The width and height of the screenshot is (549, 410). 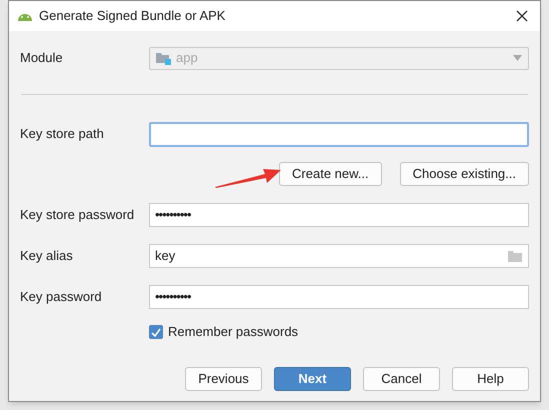 What do you see at coordinates (517, 58) in the screenshot?
I see `dropdown-arrow-icon` at bounding box center [517, 58].